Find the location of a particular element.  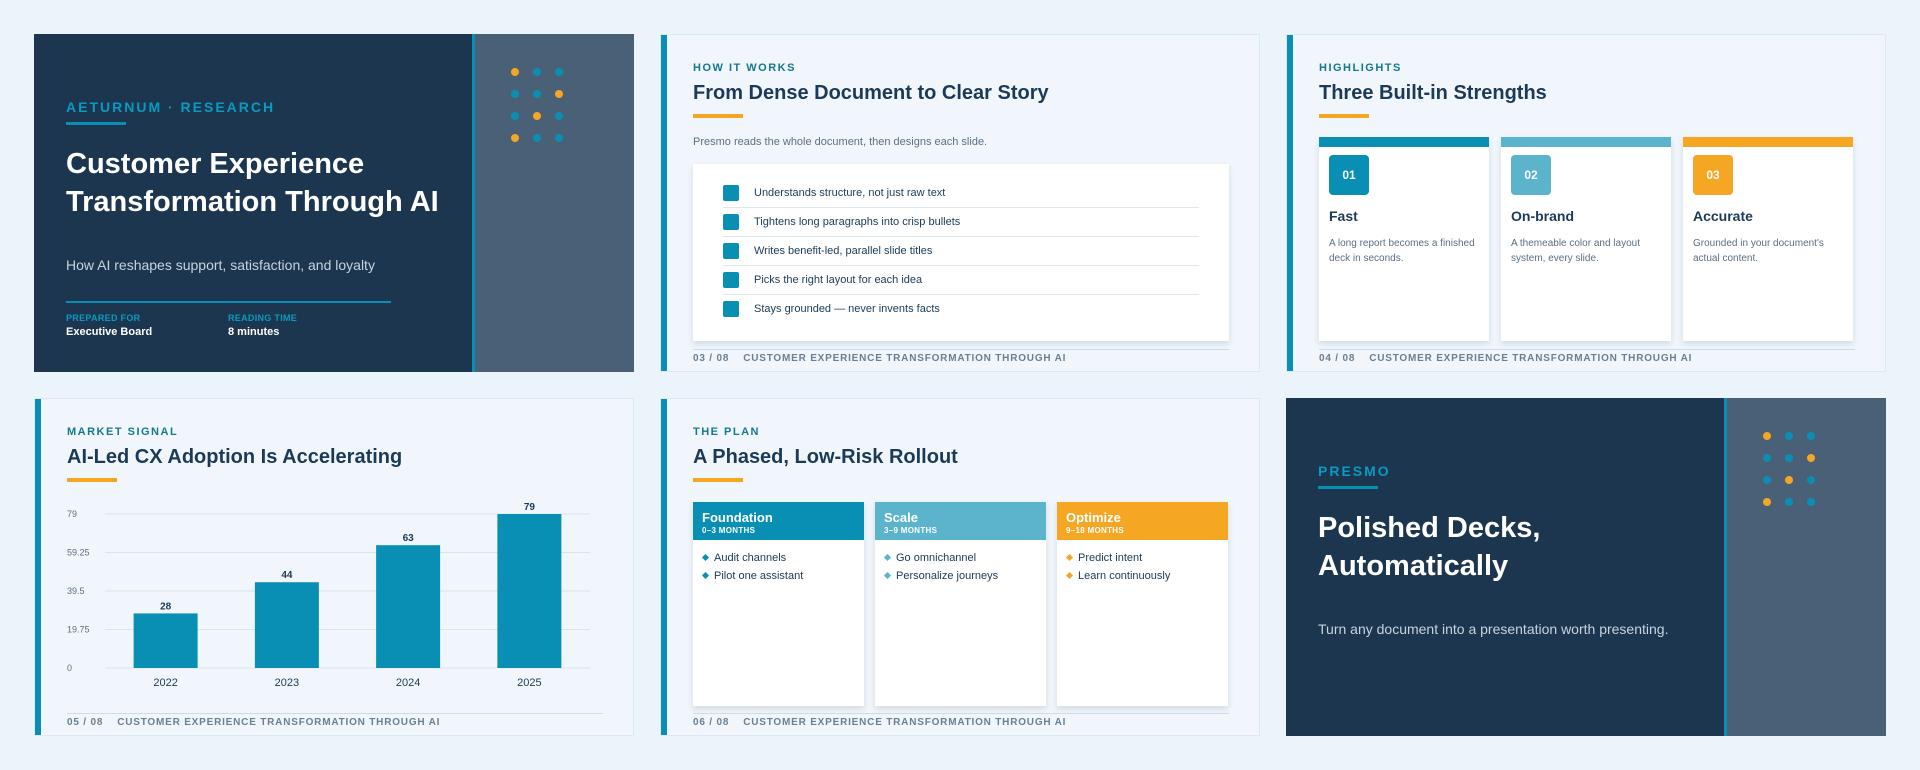

list-item: Understands structure, not just raw text is located at coordinates (961, 193).